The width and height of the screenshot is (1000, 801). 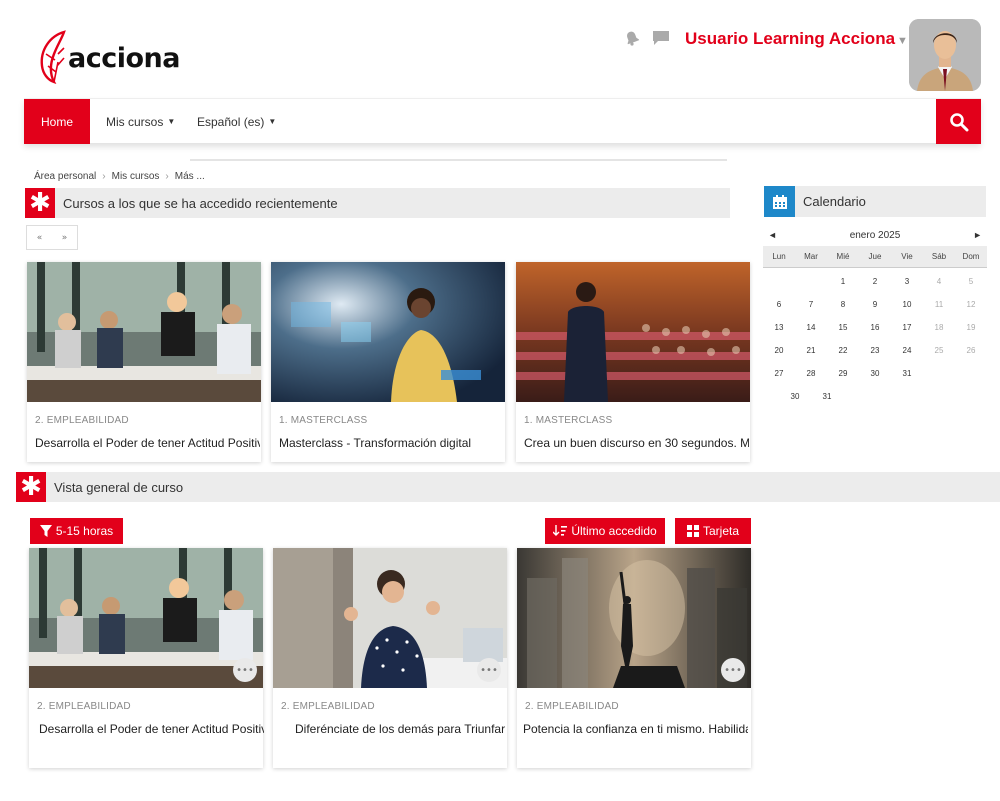 What do you see at coordinates (779, 350) in the screenshot?
I see `calendar-day: 20` at bounding box center [779, 350].